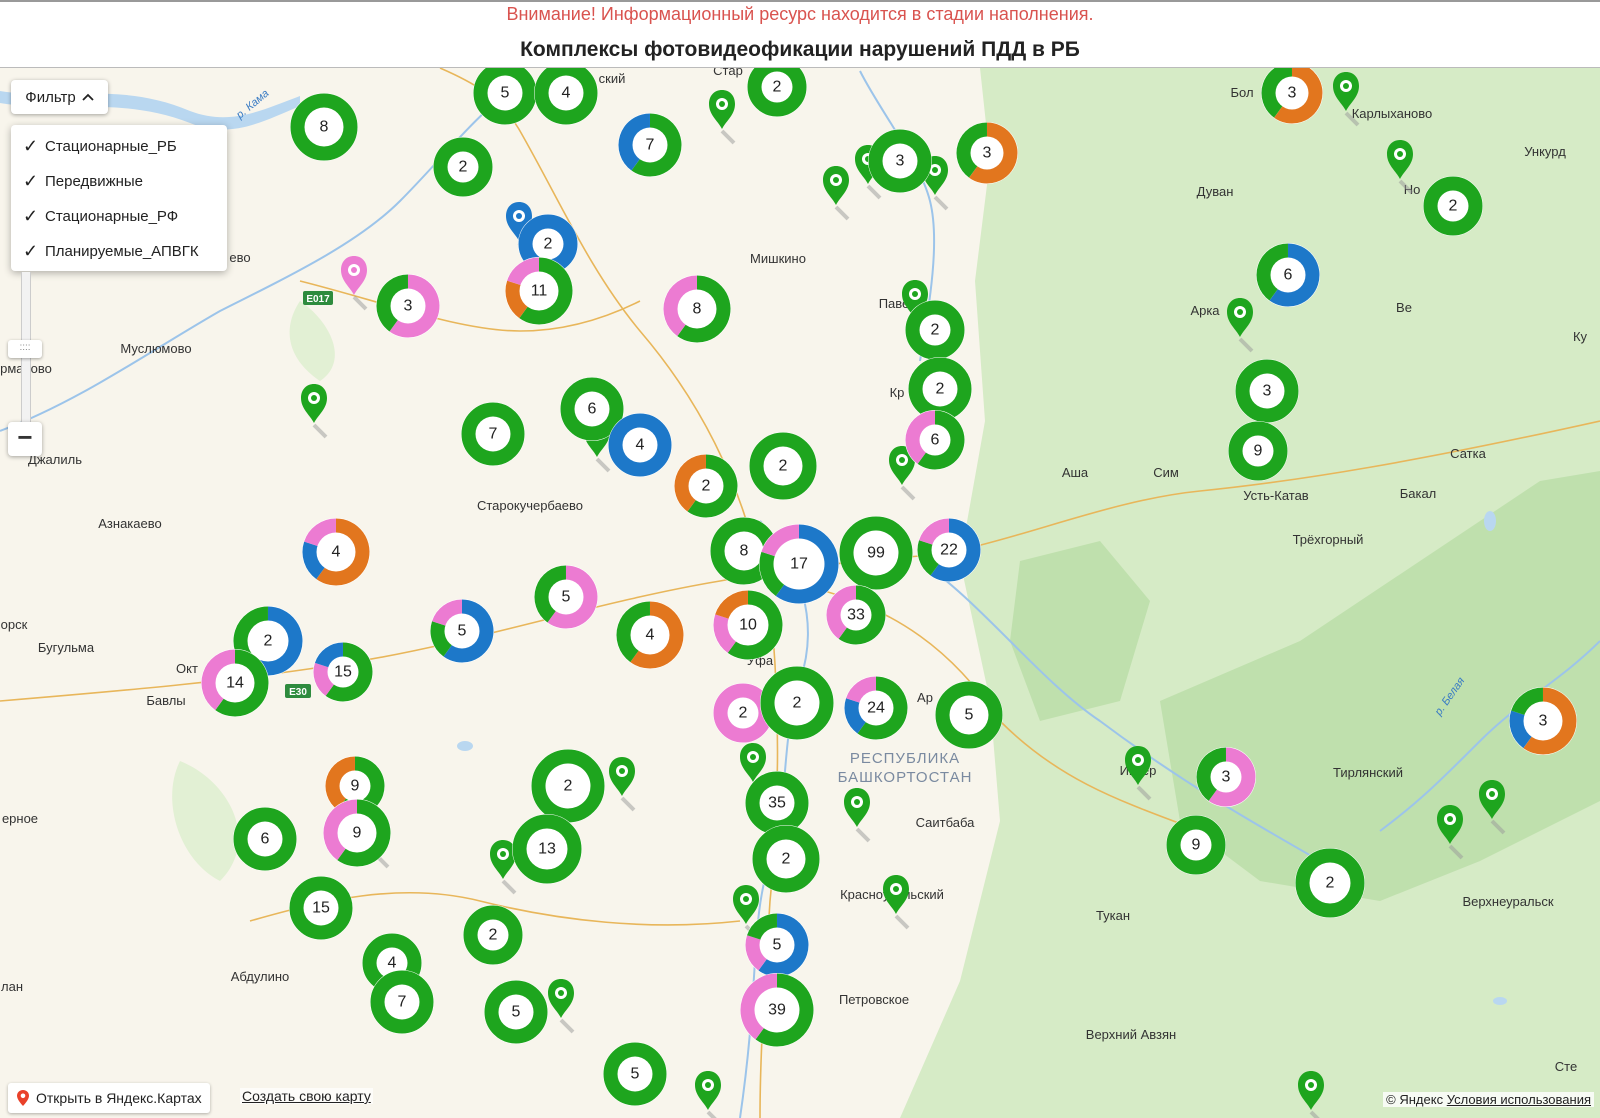 The width and height of the screenshot is (1600, 1118). What do you see at coordinates (856, 615) in the screenshot?
I see `cluster-marker: 33` at bounding box center [856, 615].